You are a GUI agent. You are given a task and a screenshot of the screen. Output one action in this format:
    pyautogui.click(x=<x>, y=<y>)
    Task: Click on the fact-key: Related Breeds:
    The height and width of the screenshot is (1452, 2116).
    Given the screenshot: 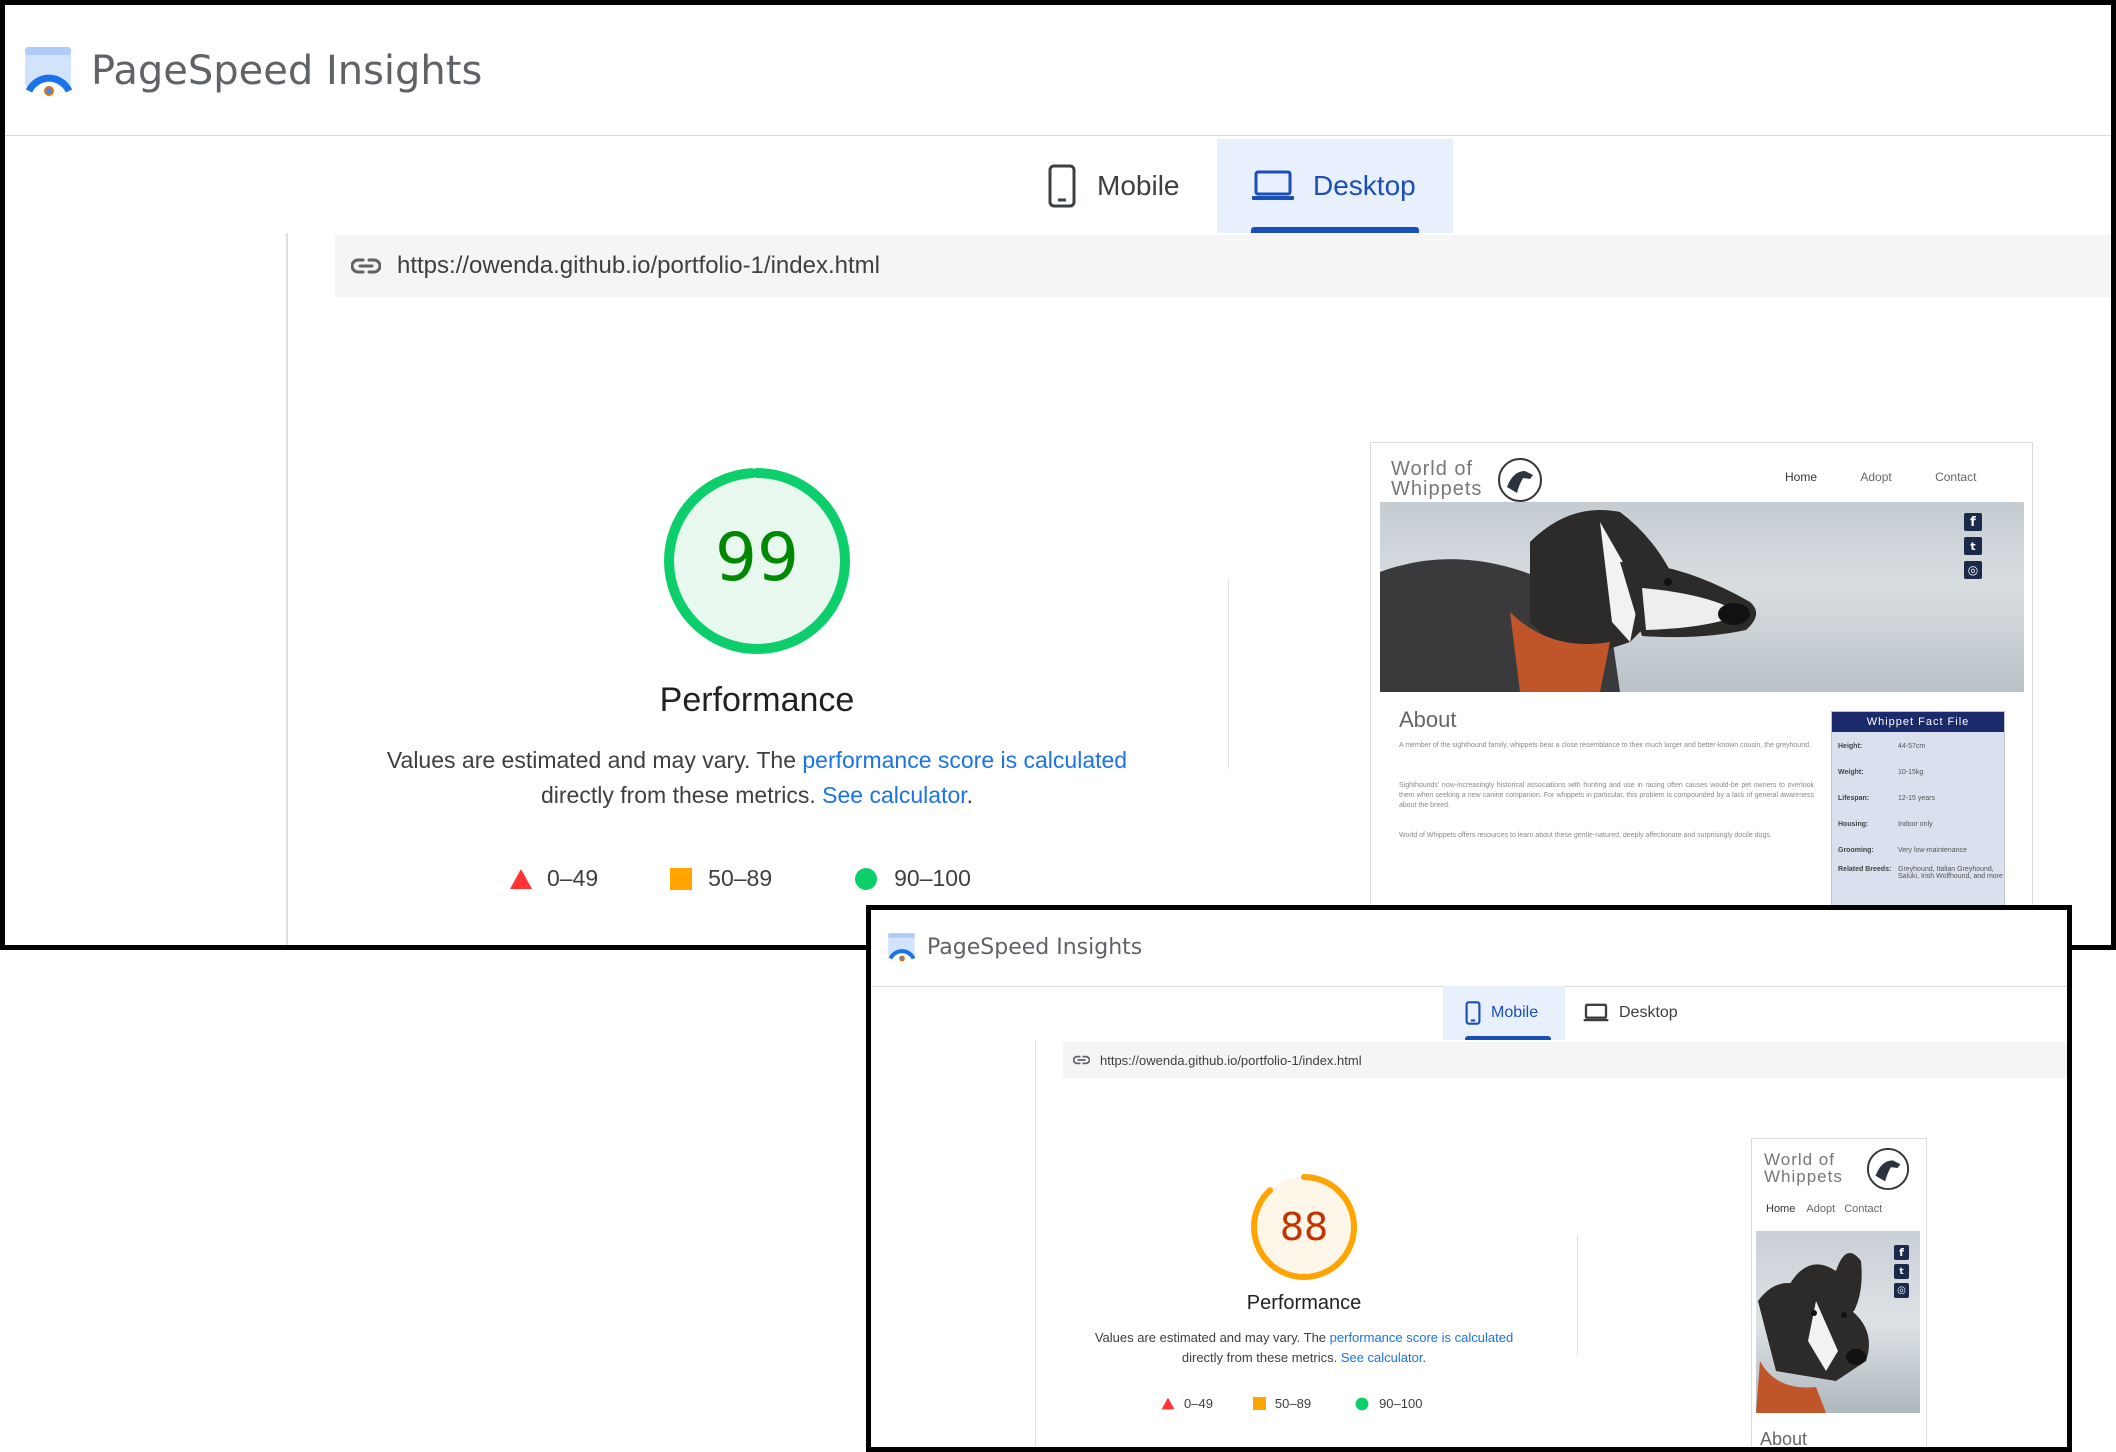 What is the action you would take?
    pyautogui.click(x=1865, y=869)
    